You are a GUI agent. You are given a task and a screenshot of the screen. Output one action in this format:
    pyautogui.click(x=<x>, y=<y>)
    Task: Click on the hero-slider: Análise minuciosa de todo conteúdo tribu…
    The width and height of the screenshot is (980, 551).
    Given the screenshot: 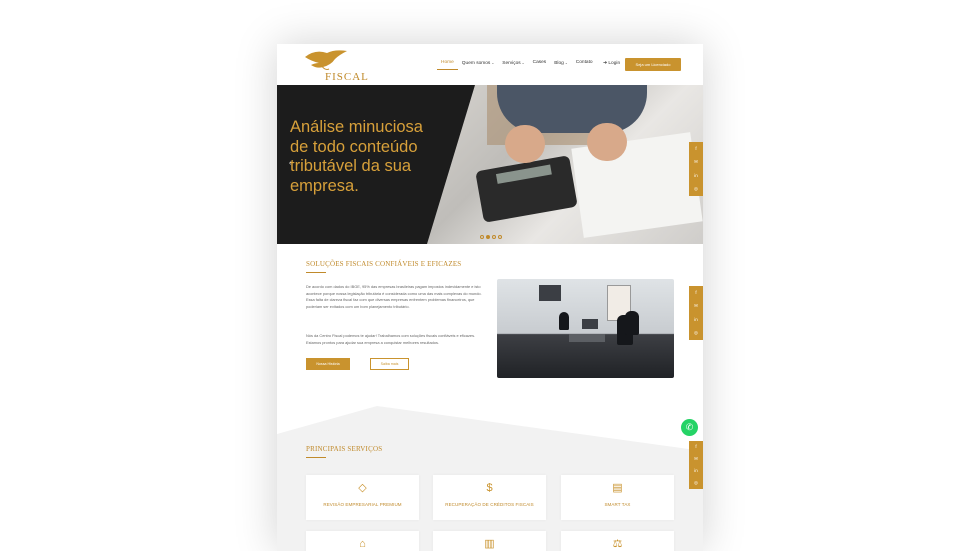 What is the action you would take?
    pyautogui.click(x=490, y=164)
    